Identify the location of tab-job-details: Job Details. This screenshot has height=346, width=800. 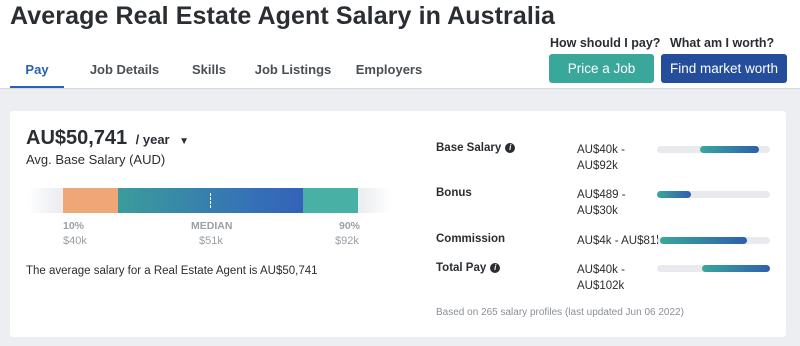
(124, 71).